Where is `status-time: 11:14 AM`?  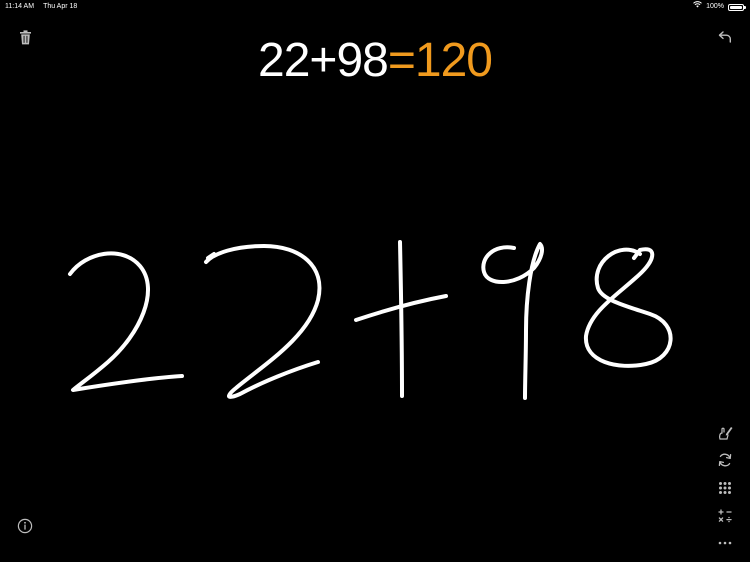 status-time: 11:14 AM is located at coordinates (20, 6).